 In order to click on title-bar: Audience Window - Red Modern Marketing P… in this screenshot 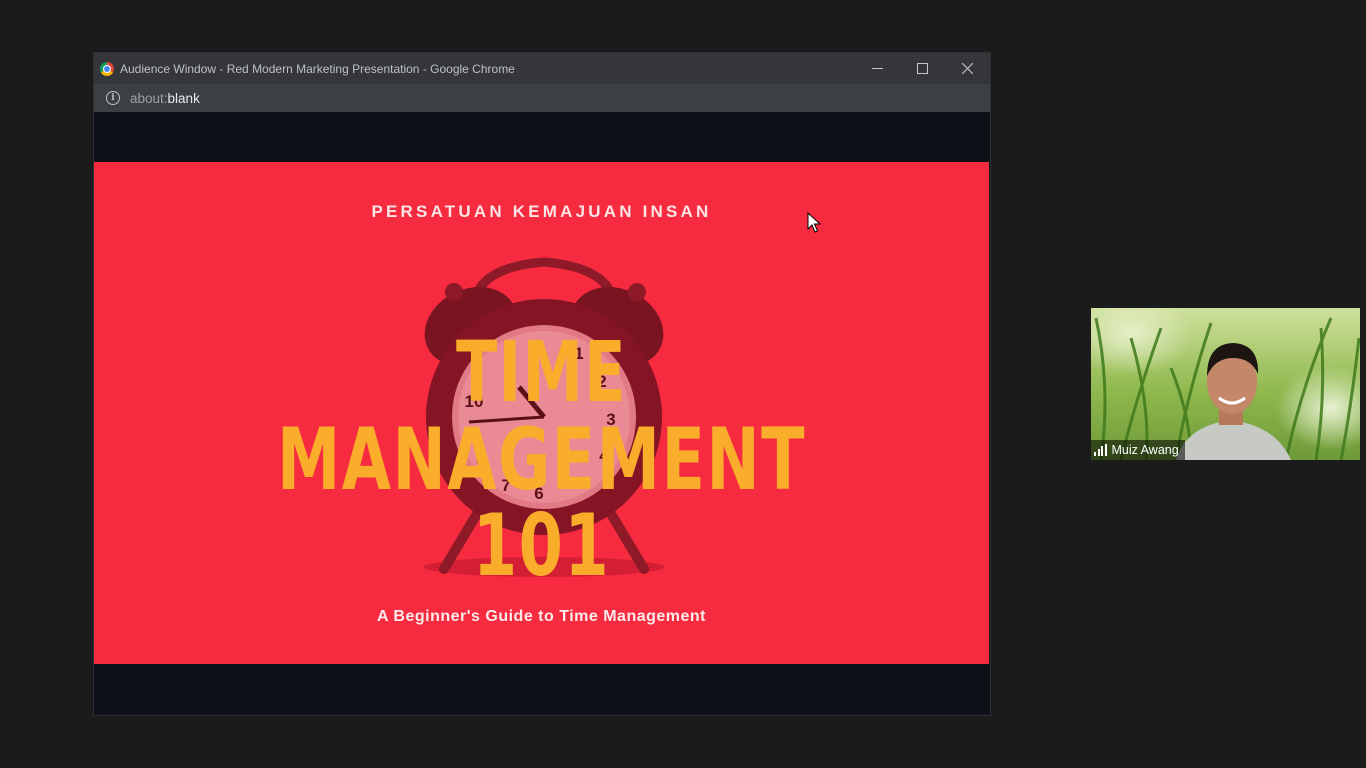, I will do `click(542, 68)`.